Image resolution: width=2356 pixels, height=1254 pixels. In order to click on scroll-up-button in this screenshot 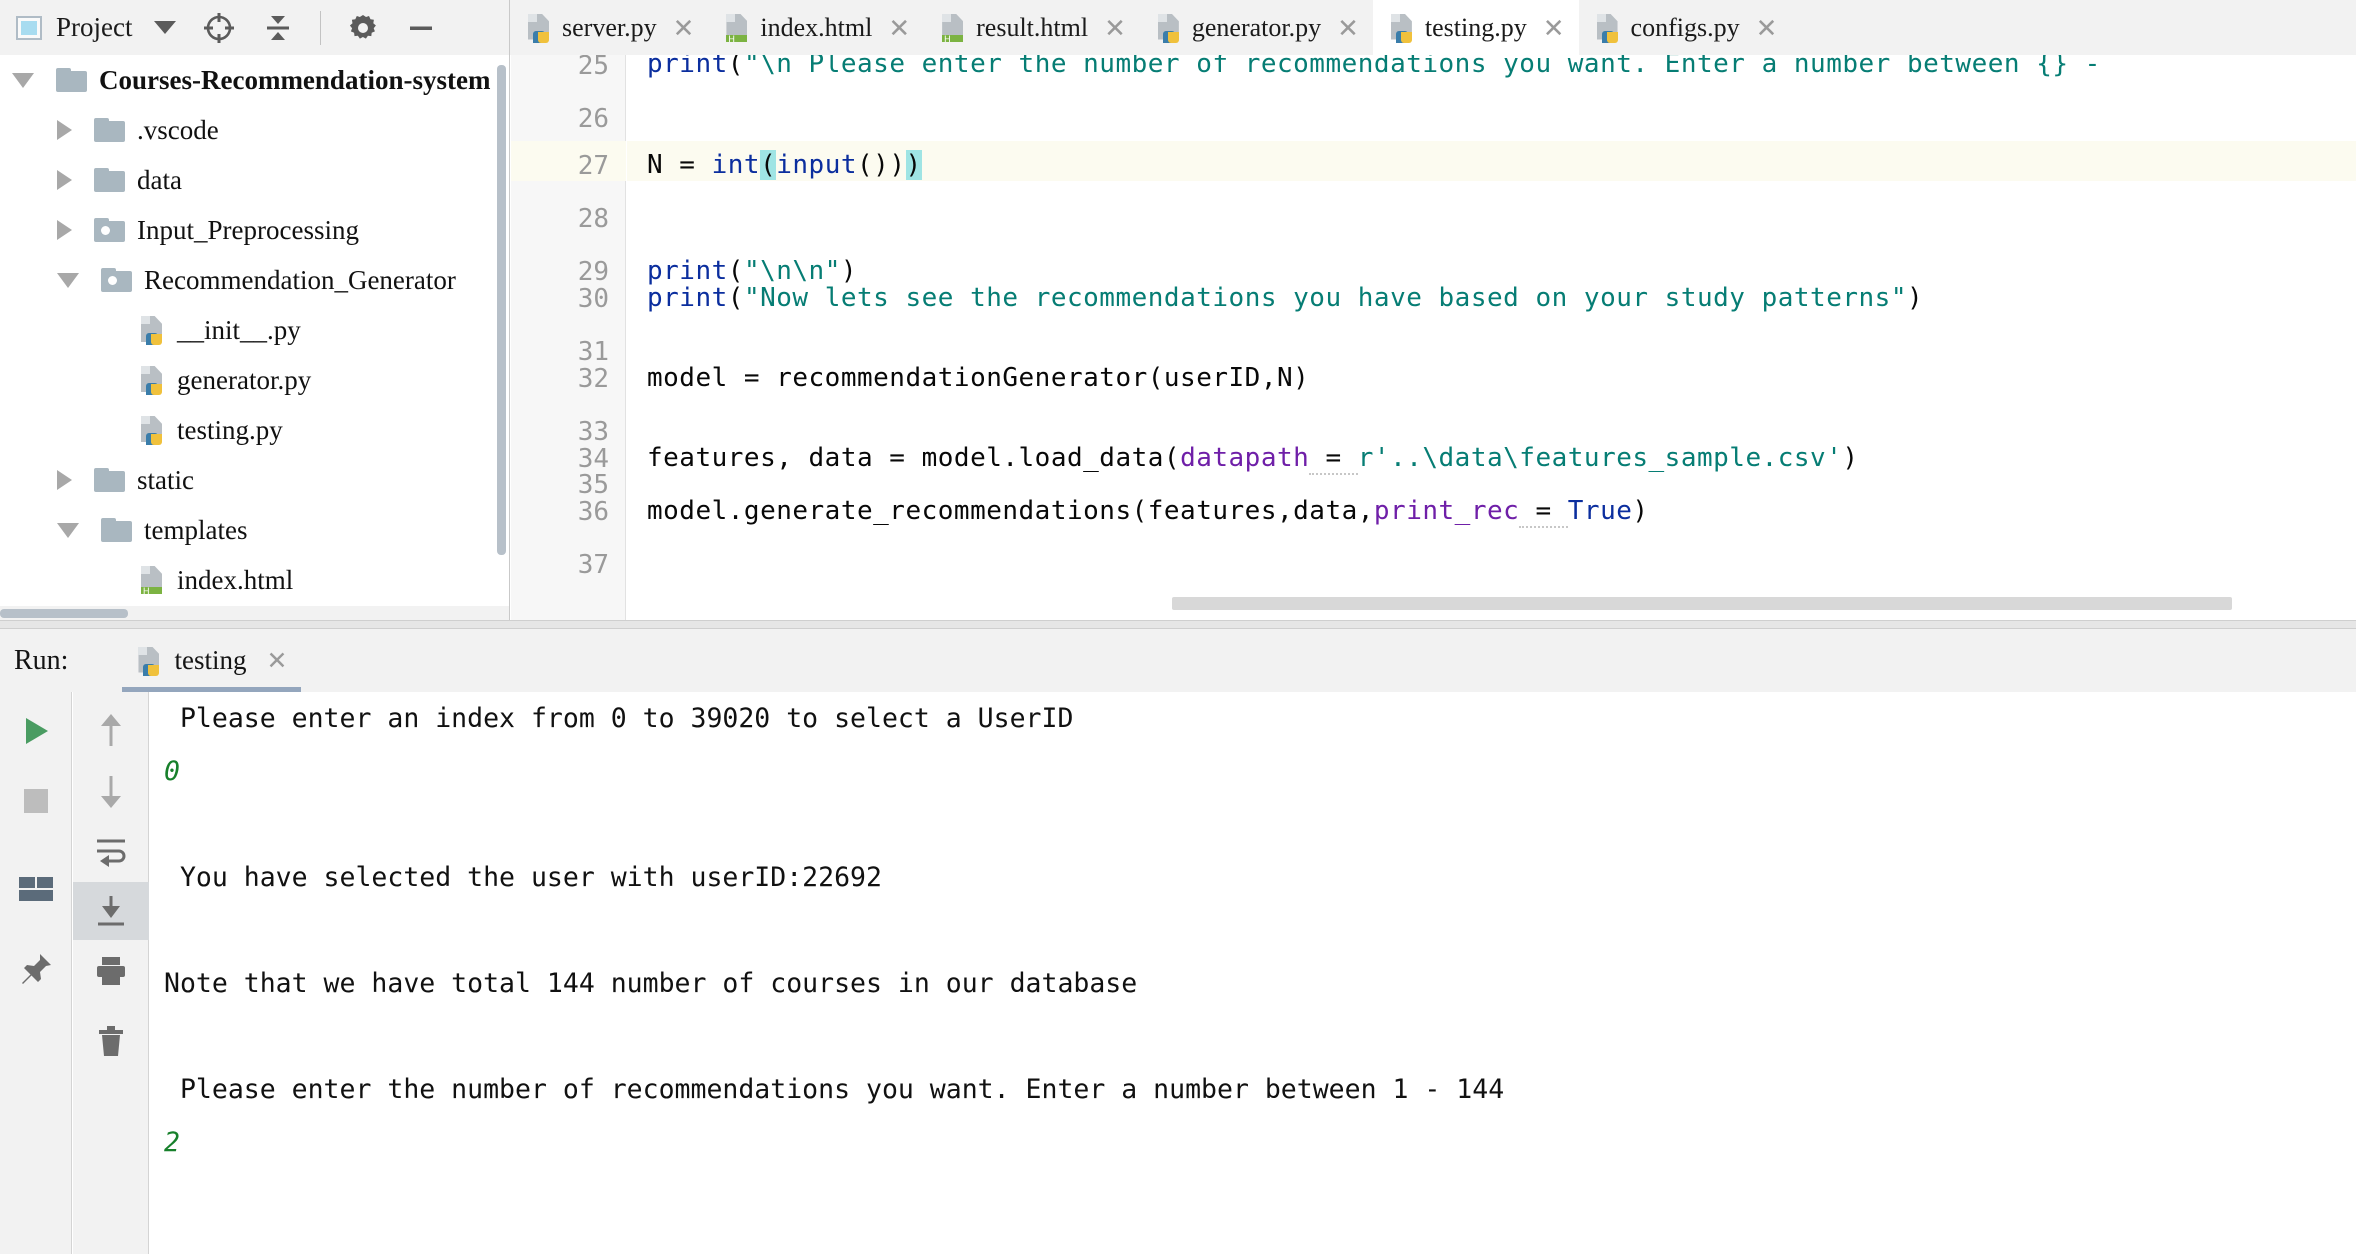, I will do `click(111, 731)`.